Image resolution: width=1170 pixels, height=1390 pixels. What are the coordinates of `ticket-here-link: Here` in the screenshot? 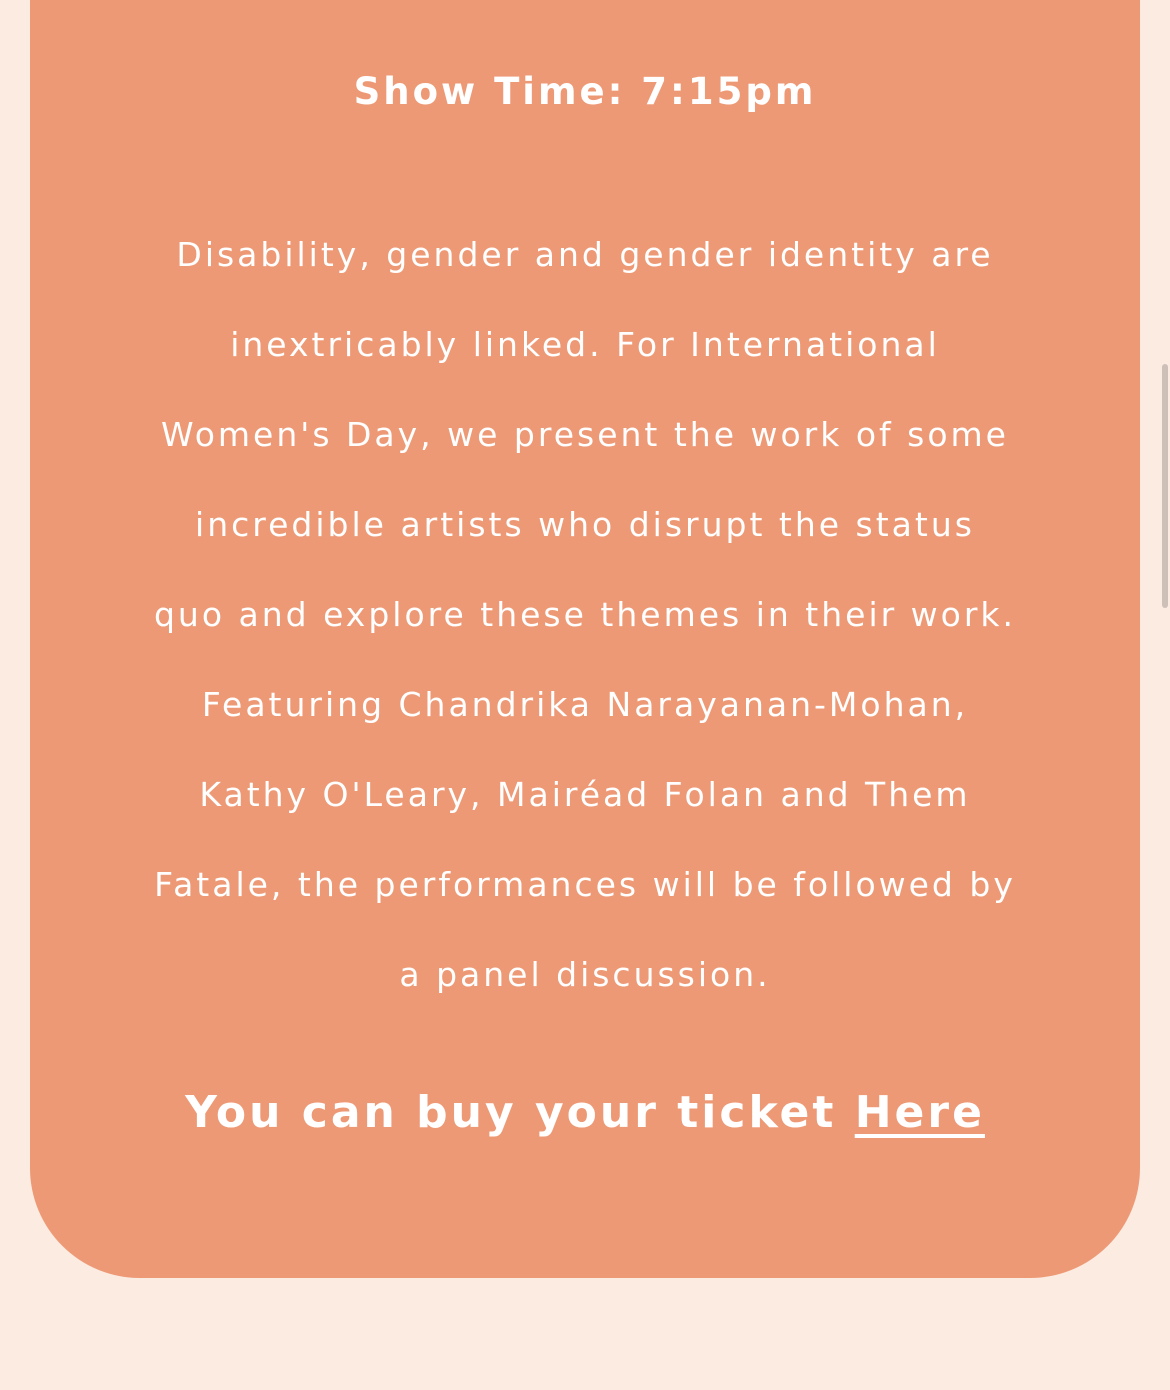 It's located at (920, 1112).